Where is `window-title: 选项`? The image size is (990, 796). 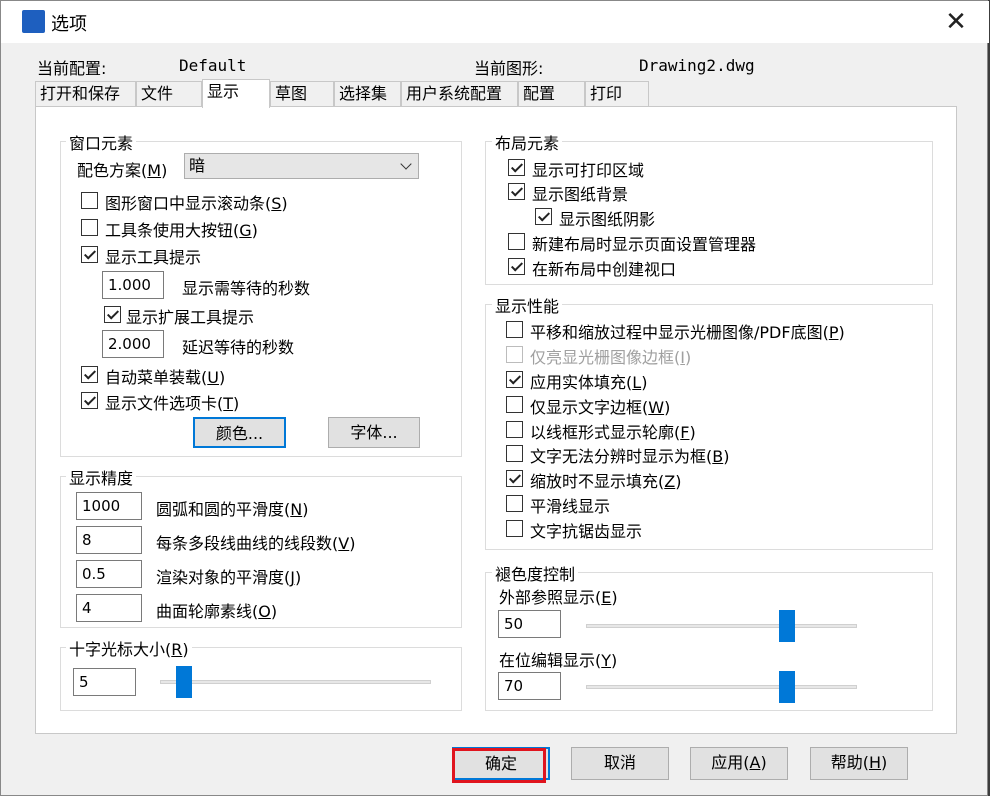 window-title: 选项 is located at coordinates (69, 24).